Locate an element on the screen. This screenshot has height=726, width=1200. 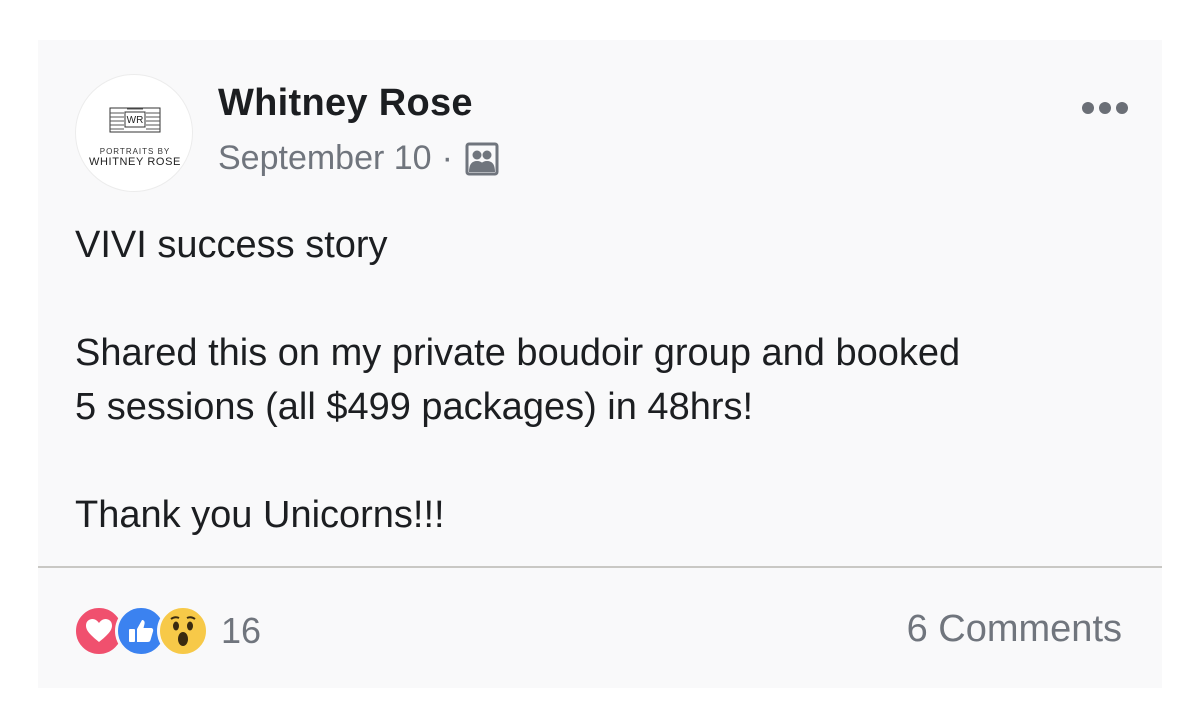
post-date: September 10 is located at coordinates (325, 158).